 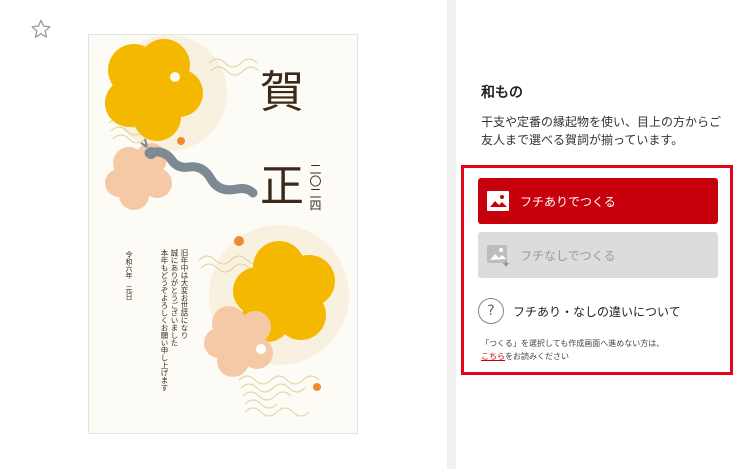 I want to click on create-without-border-button: フチなしでつくる, so click(x=598, y=255).